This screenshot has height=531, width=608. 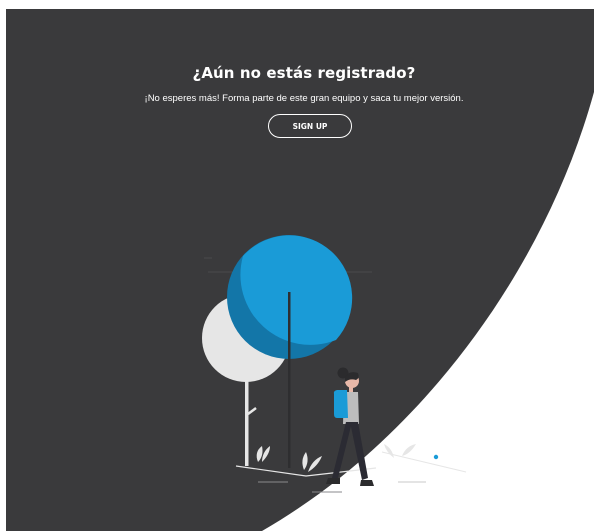 I want to click on person-leg-back, so click(x=342, y=450).